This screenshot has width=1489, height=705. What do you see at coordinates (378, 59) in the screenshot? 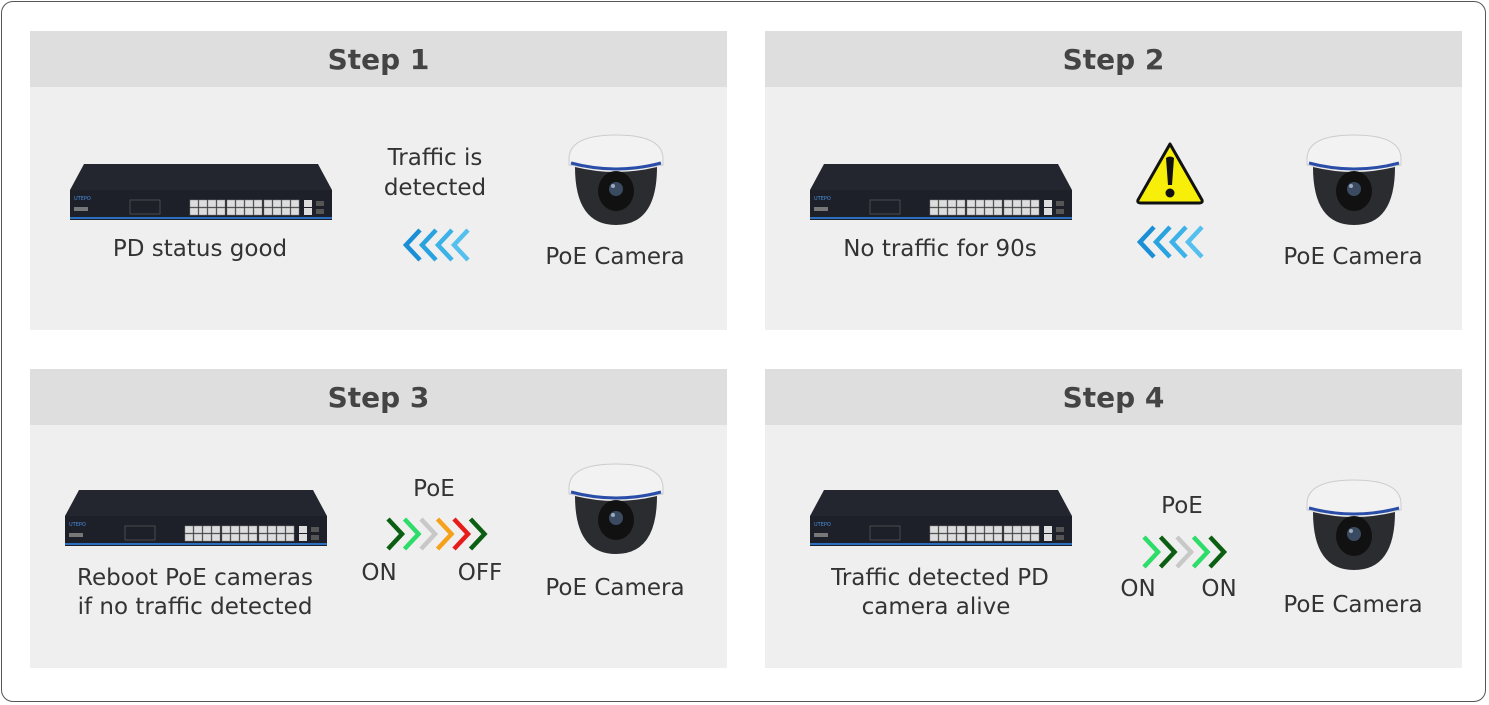
I see `step-1-title: Step 1` at bounding box center [378, 59].